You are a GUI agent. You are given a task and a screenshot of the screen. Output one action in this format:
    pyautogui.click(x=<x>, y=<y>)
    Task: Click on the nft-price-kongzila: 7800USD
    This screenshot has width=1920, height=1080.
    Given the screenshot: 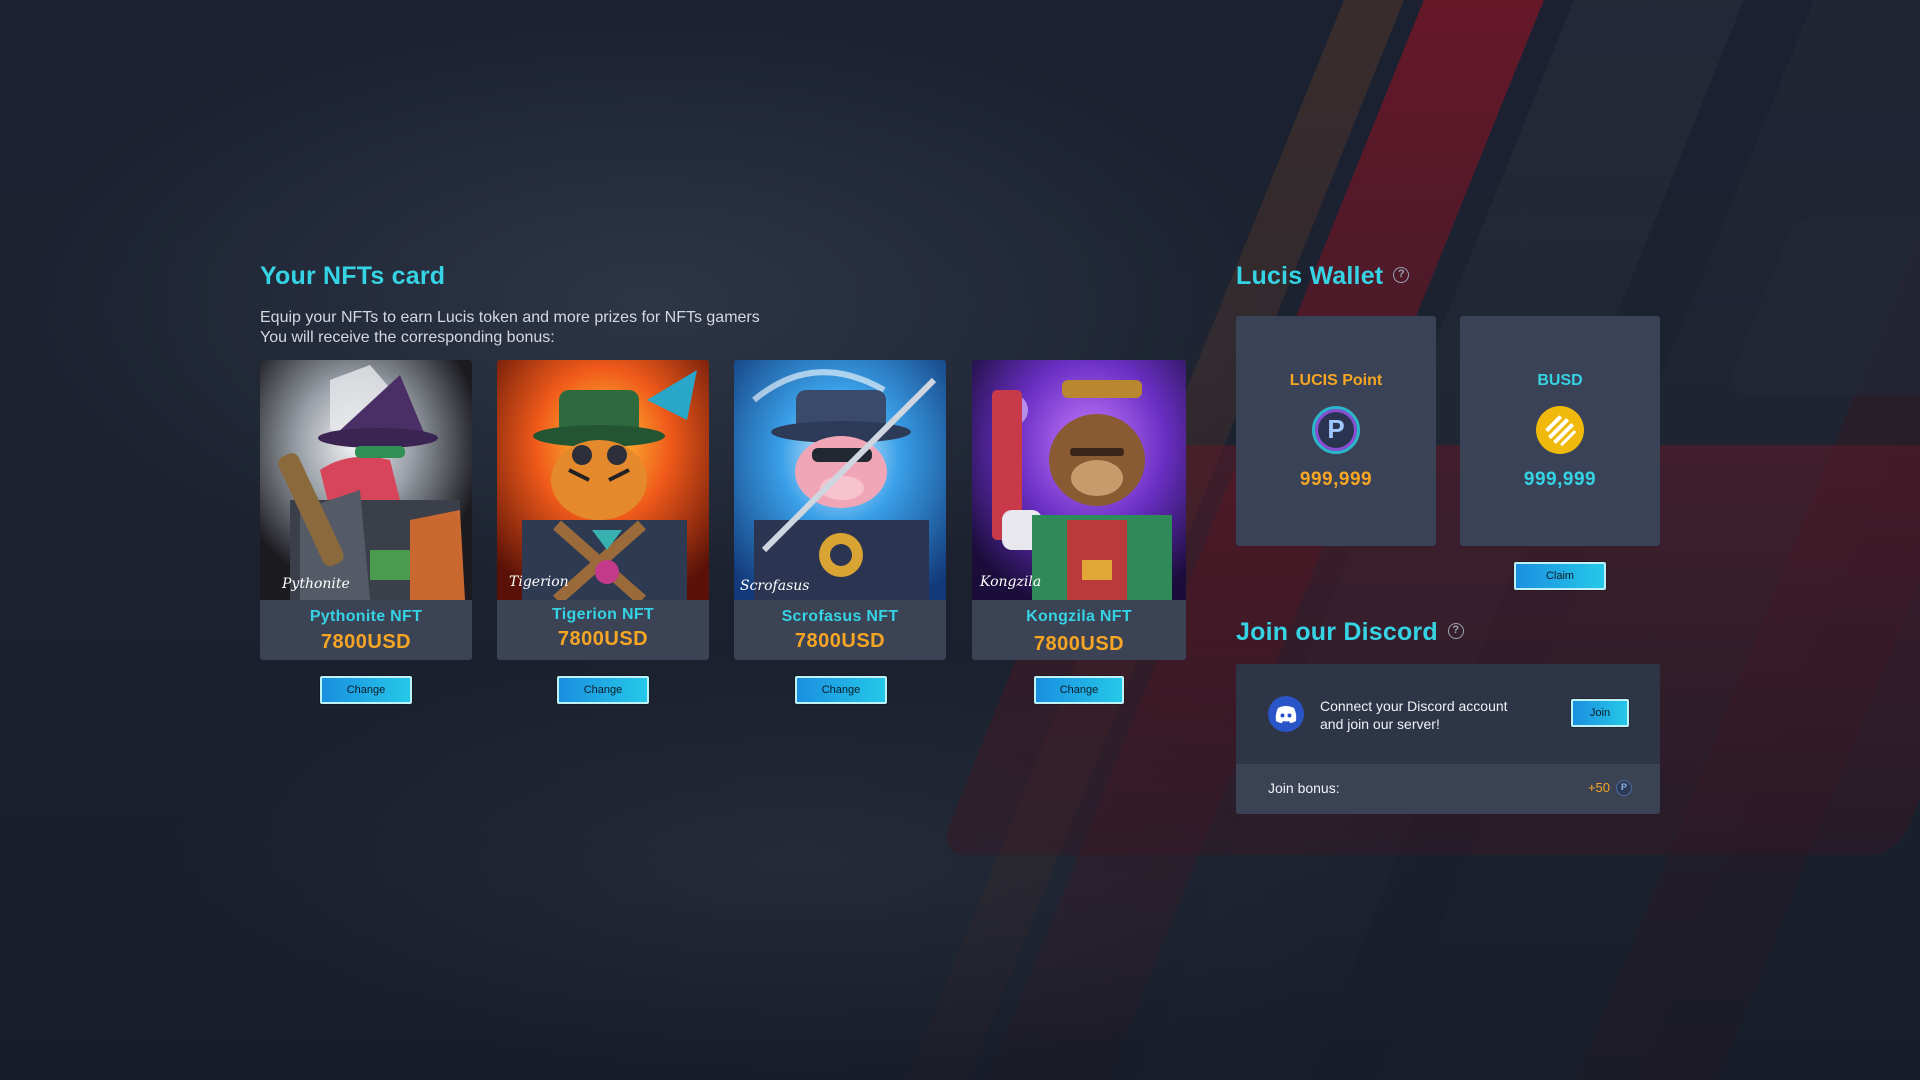 What is the action you would take?
    pyautogui.click(x=1079, y=644)
    